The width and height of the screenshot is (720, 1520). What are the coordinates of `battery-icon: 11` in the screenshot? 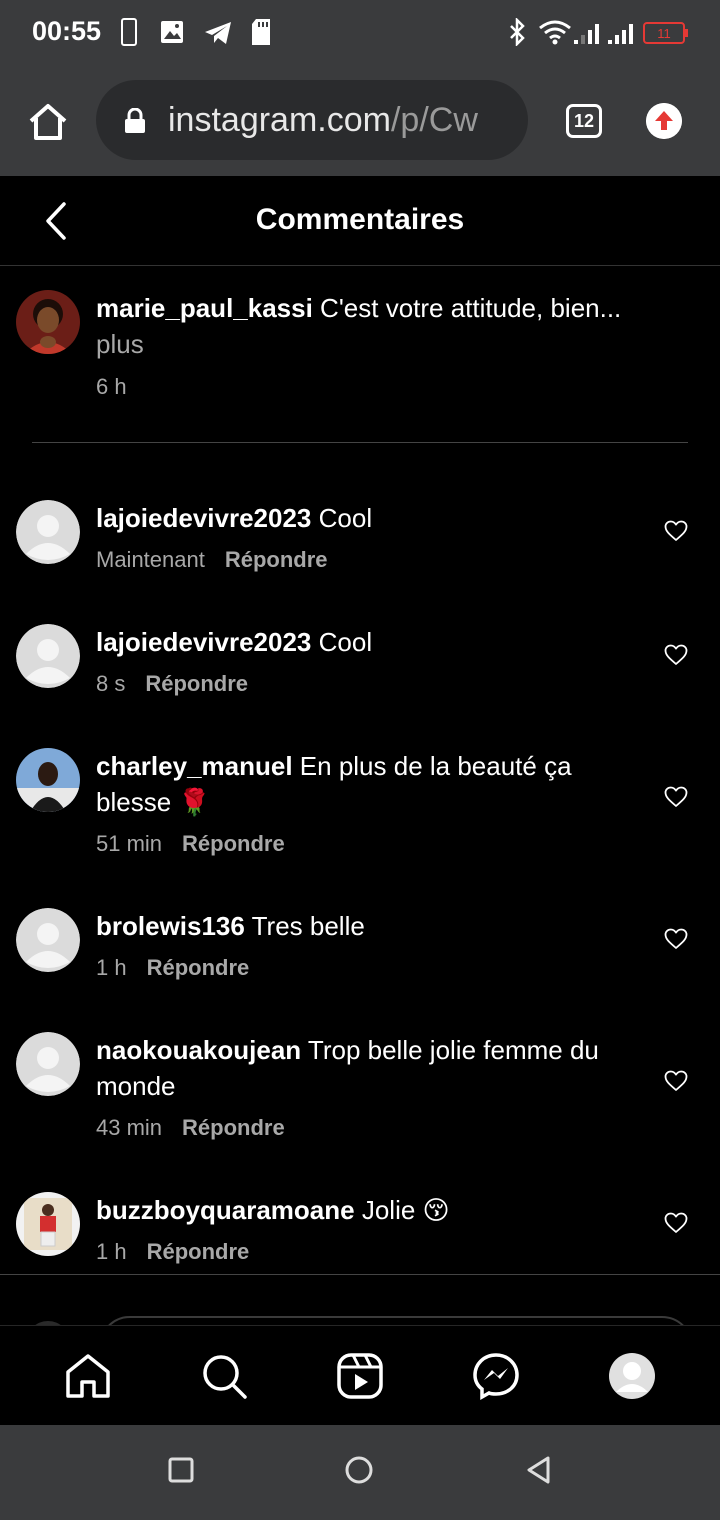 It's located at (665, 33).